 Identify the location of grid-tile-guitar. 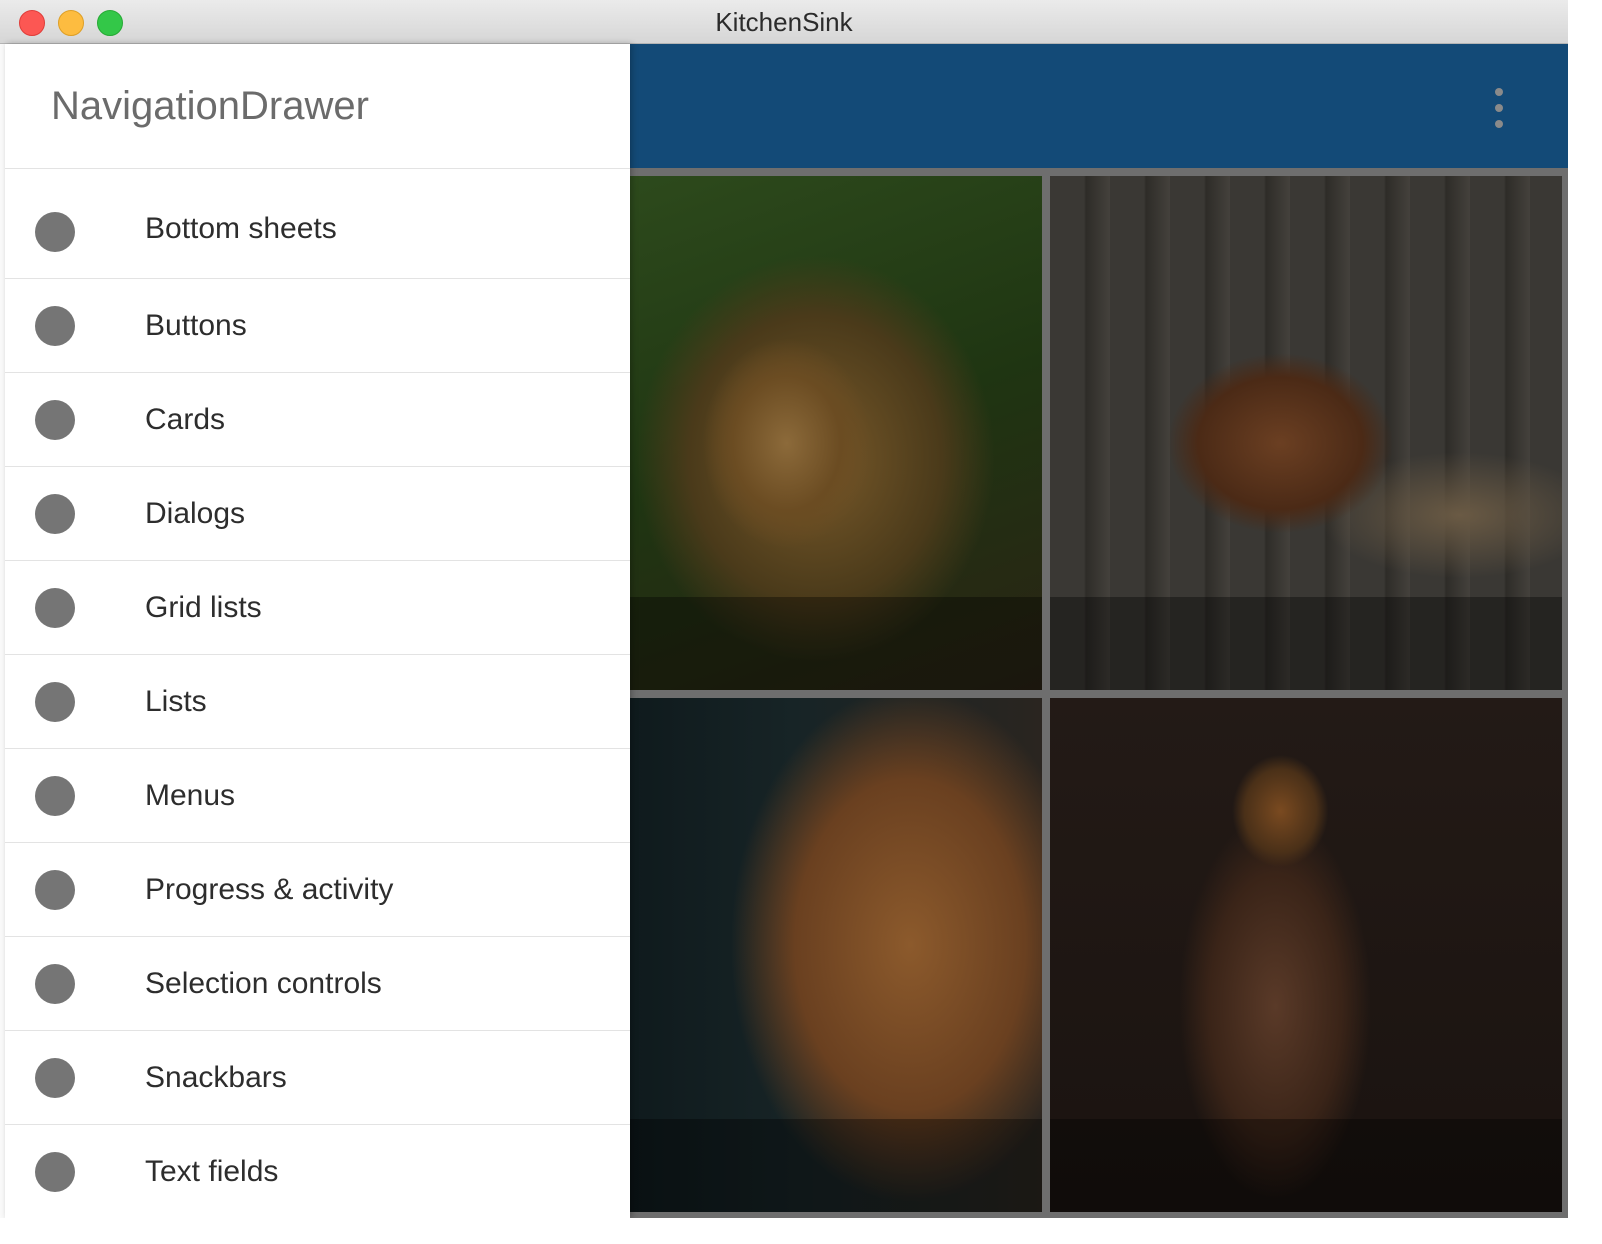
(1306, 433).